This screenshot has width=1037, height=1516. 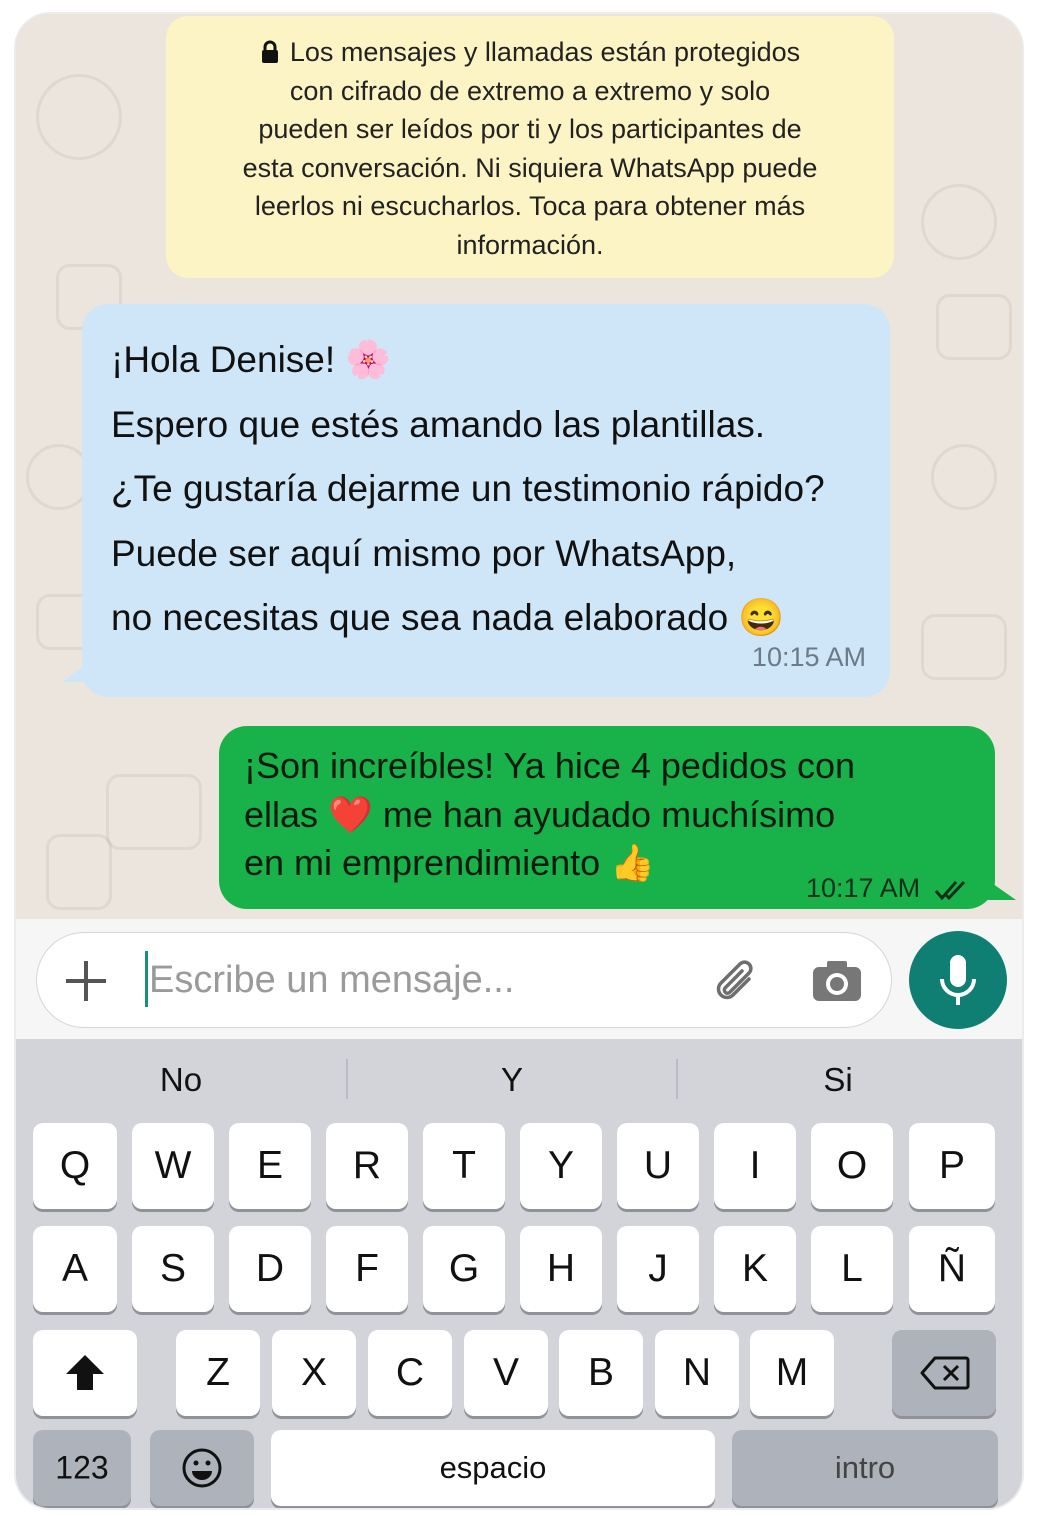 What do you see at coordinates (658, 1166) in the screenshot?
I see `key-u: U` at bounding box center [658, 1166].